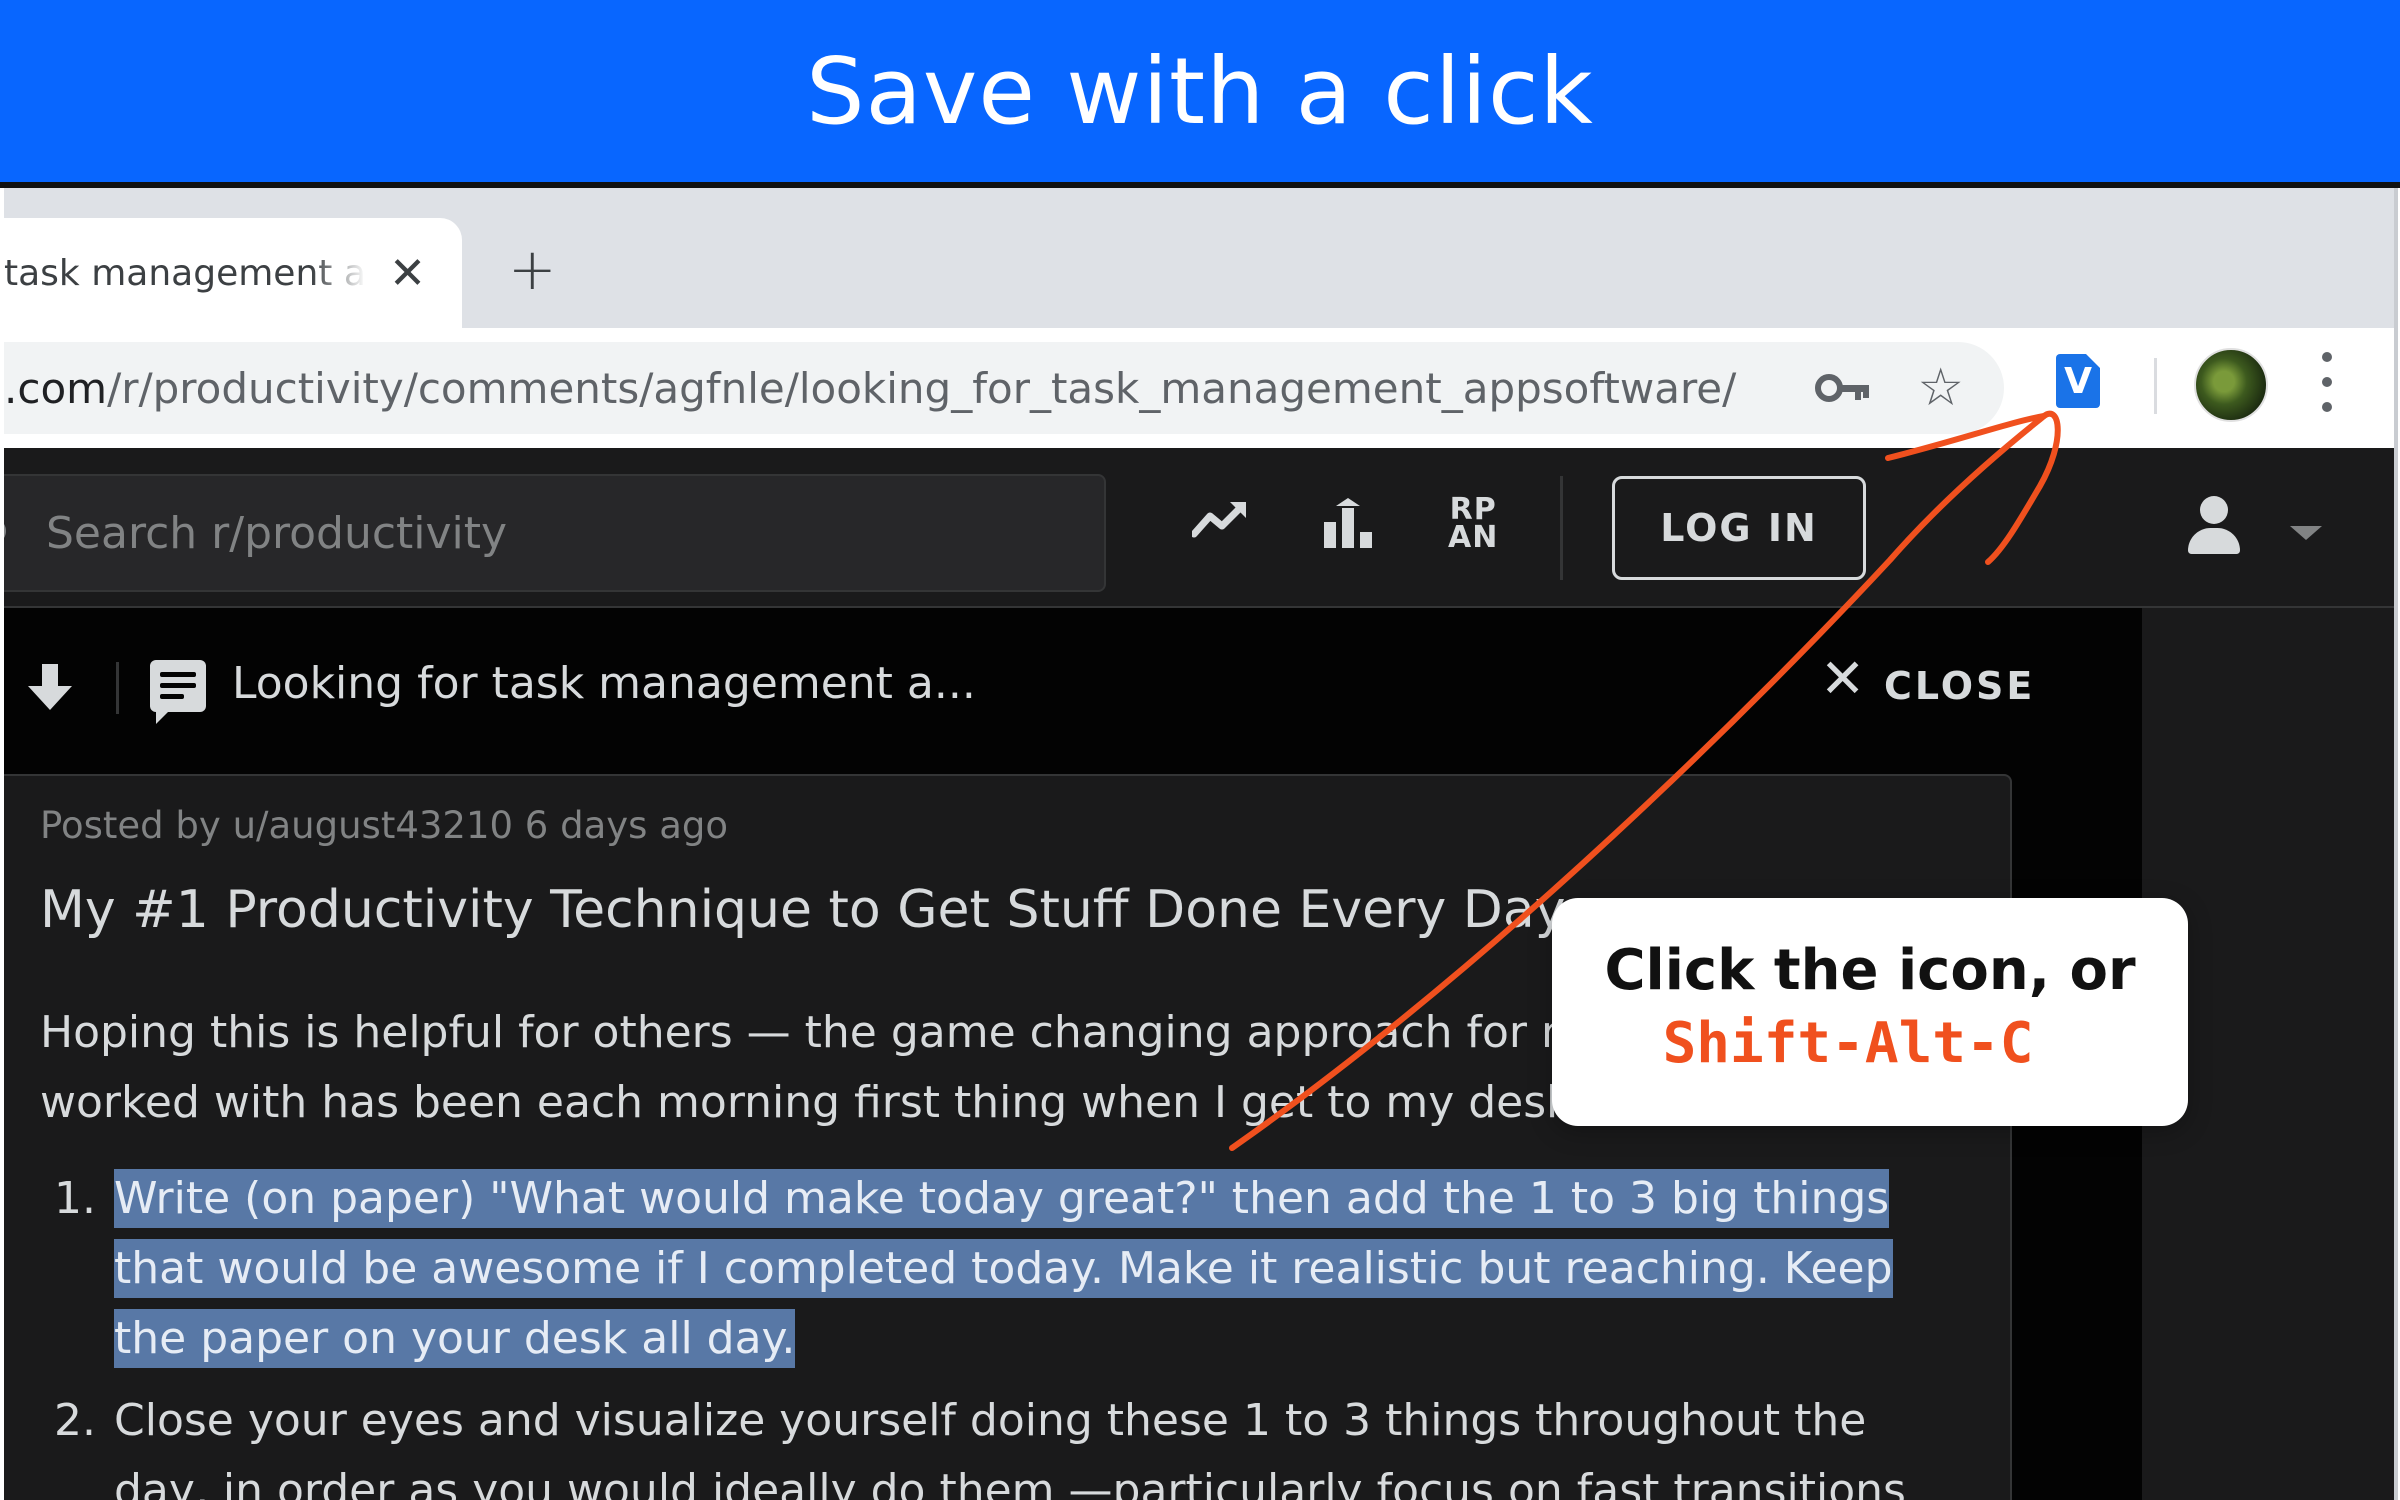 This screenshot has height=1500, width=2400. What do you see at coordinates (1473, 537) in the screenshot?
I see `rpan-line2: AN` at bounding box center [1473, 537].